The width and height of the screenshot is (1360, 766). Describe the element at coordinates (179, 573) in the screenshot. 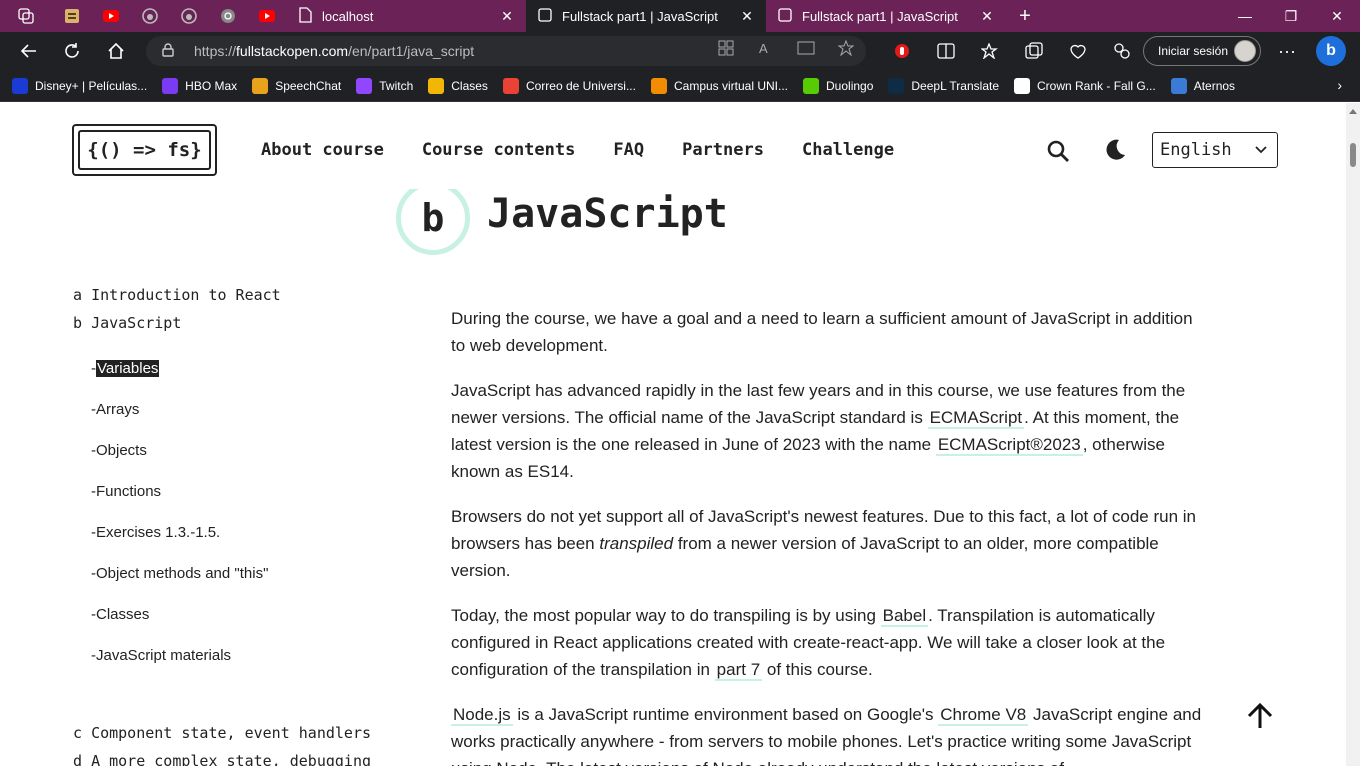

I see `sidebar-sub-object-methods: -Object methods and "this"` at that location.